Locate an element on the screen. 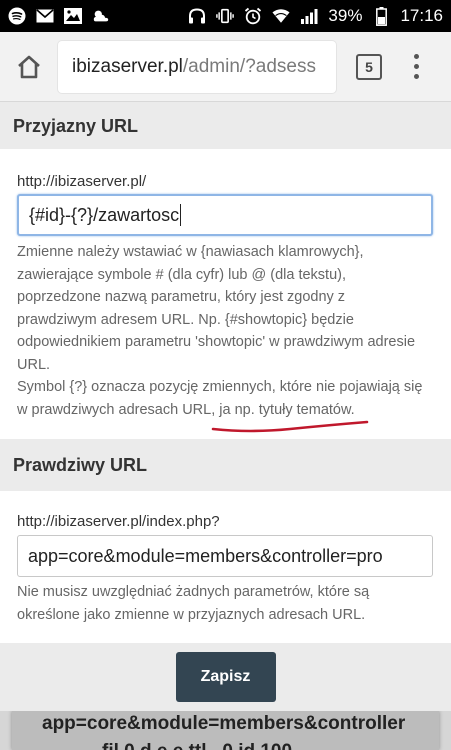 Image resolution: width=451 pixels, height=750 pixels. headphones-icon is located at coordinates (197, 16).